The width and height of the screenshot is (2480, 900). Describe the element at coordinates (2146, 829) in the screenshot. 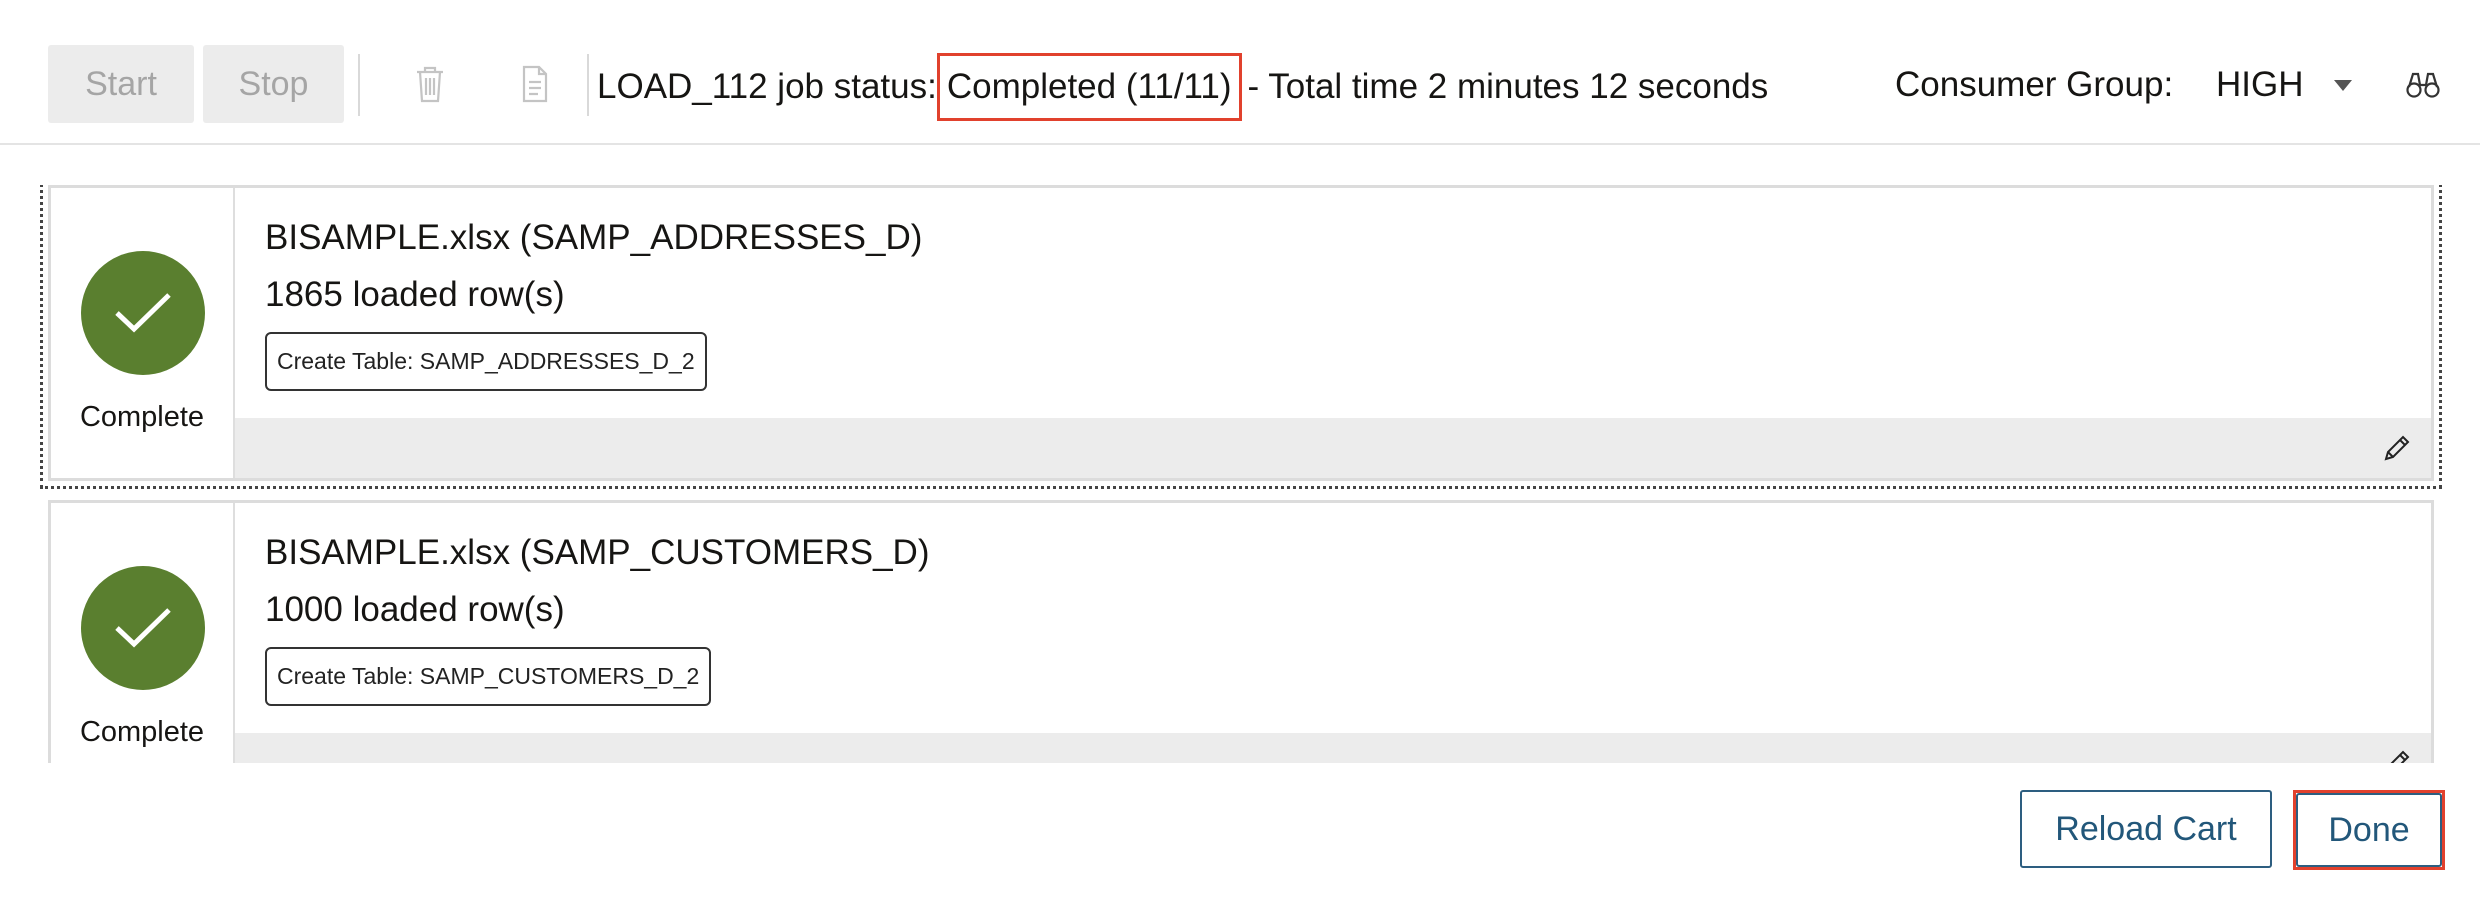

I see `reload-cart-button: Reload Cart` at that location.